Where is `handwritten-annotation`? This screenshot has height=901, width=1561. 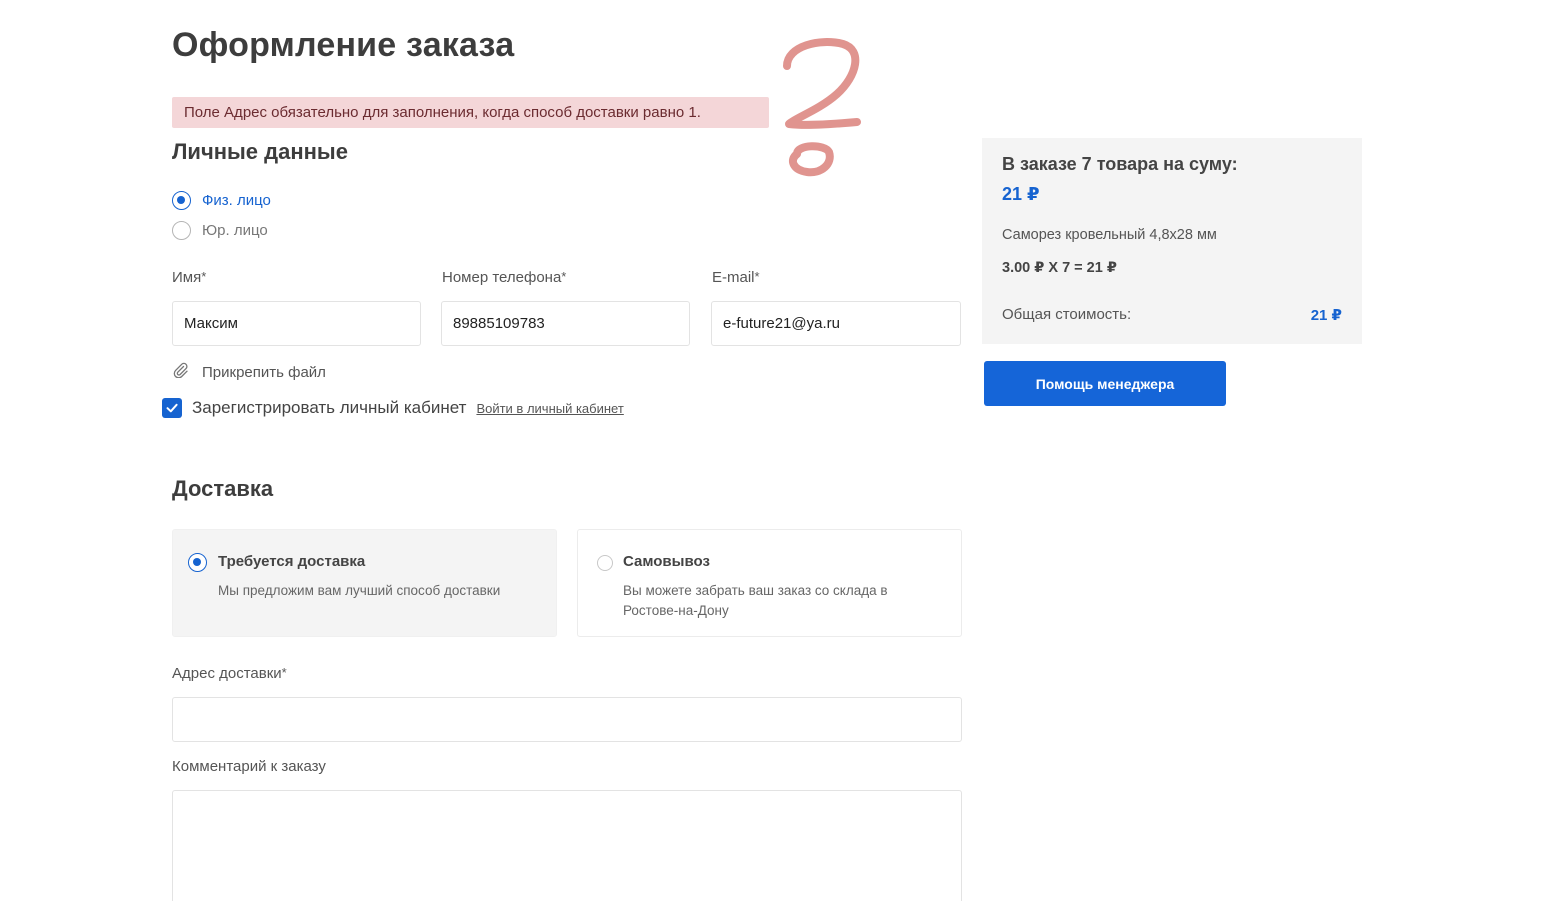 handwritten-annotation is located at coordinates (822, 107).